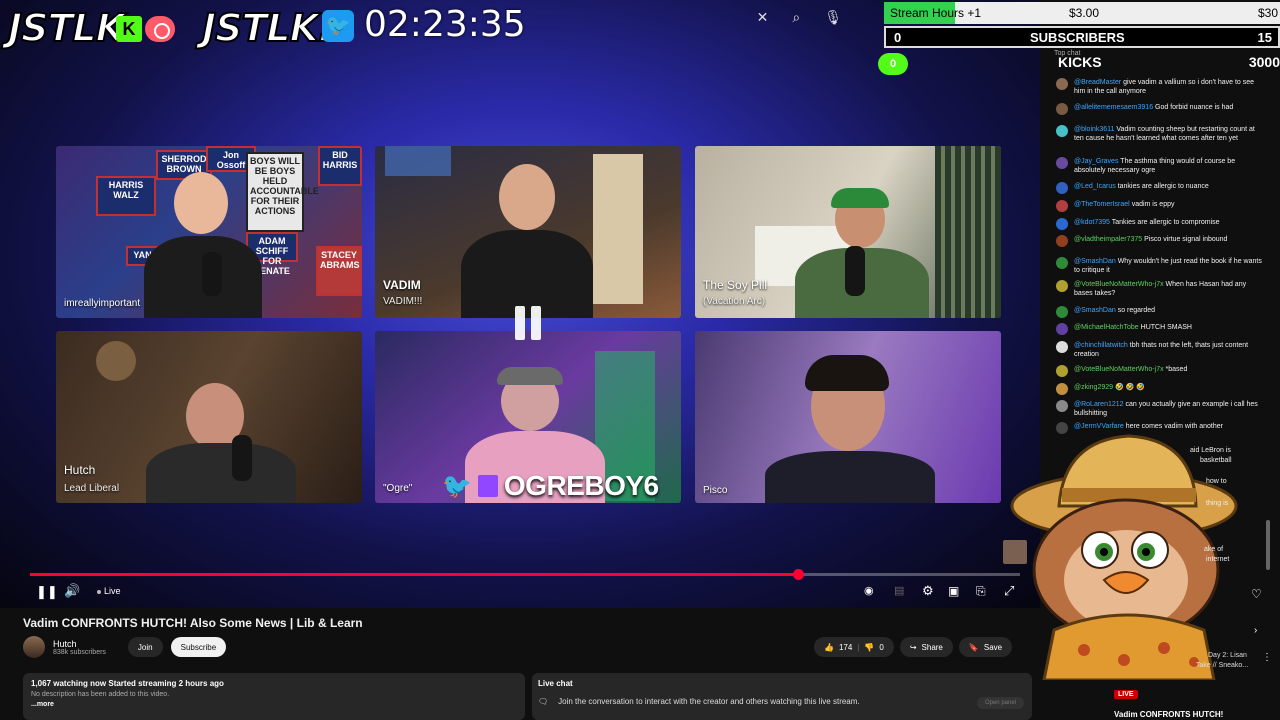 This screenshot has width=1280, height=720. What do you see at coordinates (1099, 426) in the screenshot?
I see `chat-username: @JermVVarfare` at bounding box center [1099, 426].